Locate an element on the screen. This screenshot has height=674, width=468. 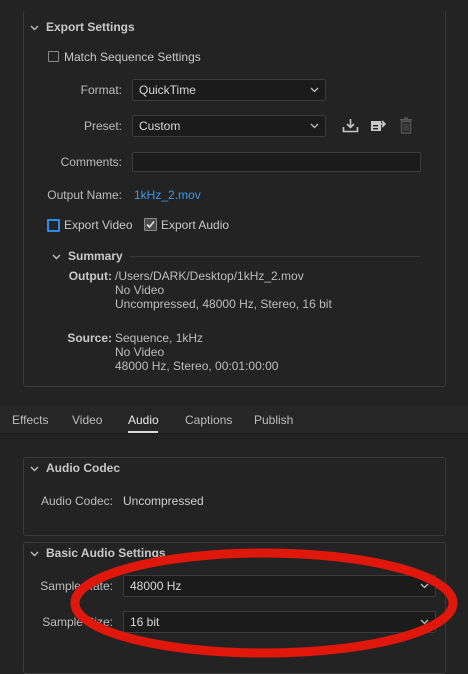
summary-source-line: Sequence, 1kHz is located at coordinates (159, 338).